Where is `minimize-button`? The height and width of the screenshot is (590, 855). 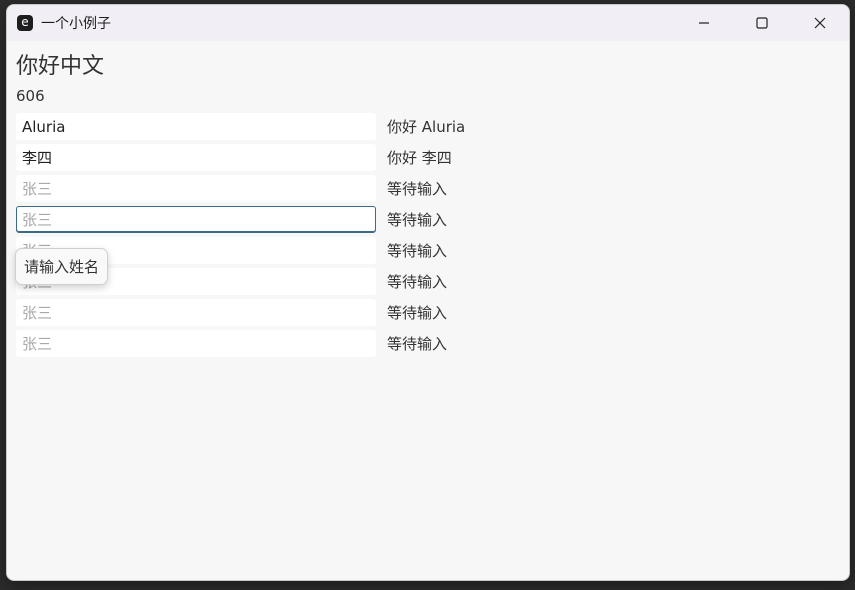
minimize-button is located at coordinates (704, 23).